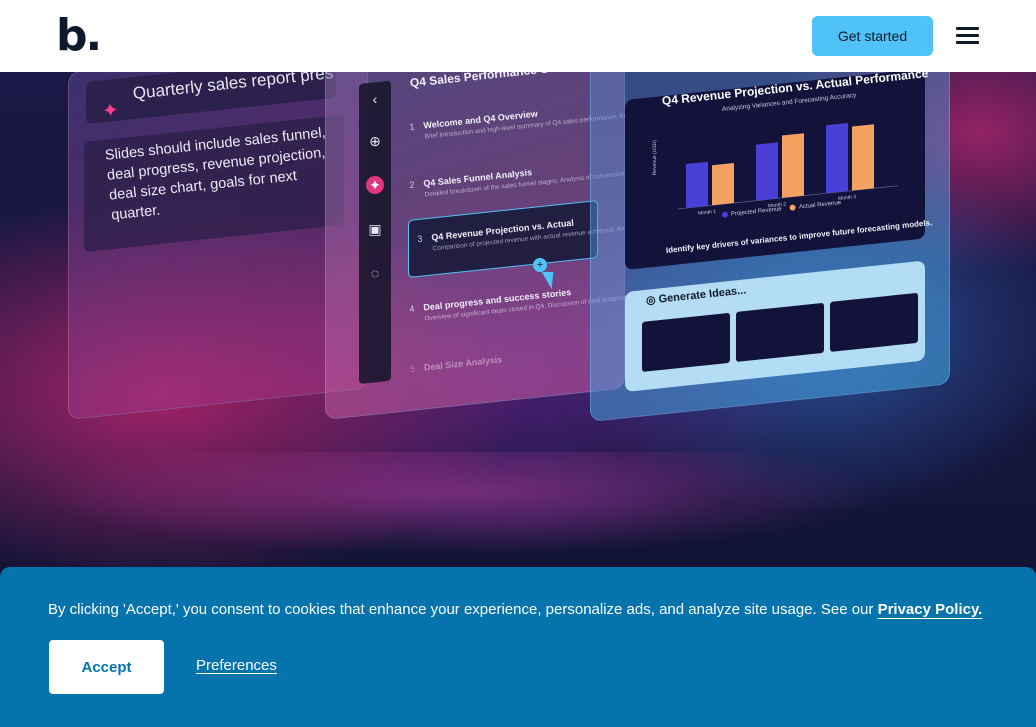  What do you see at coordinates (930, 609) in the screenshot?
I see `privacy-policy-link: Privacy Policy.` at bounding box center [930, 609].